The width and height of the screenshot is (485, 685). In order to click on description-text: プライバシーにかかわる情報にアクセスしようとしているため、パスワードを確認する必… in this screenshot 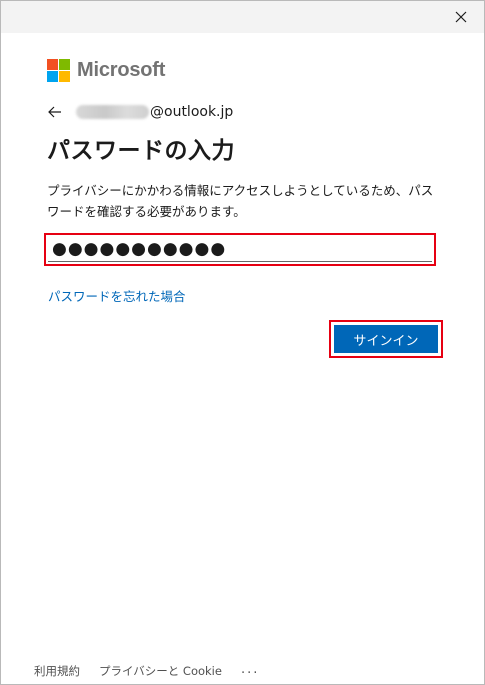, I will do `click(240, 201)`.